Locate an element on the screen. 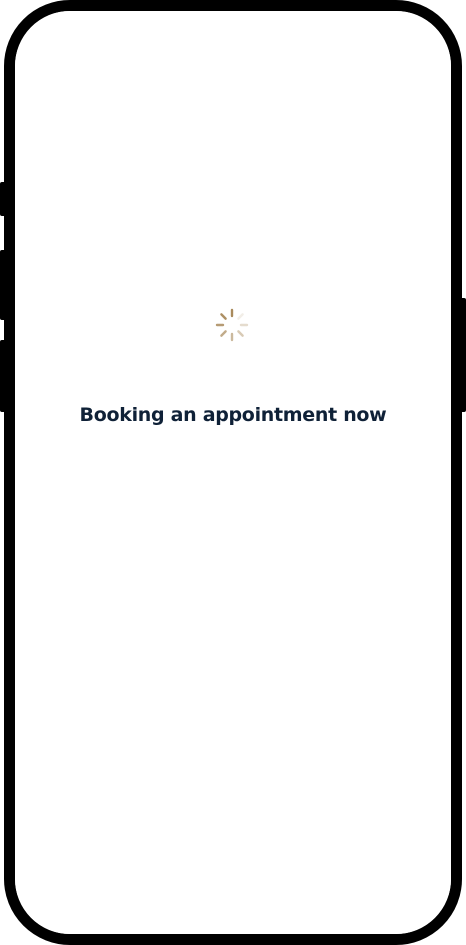 The image size is (466, 945). loading-message: Booking an appointment now is located at coordinates (233, 415).